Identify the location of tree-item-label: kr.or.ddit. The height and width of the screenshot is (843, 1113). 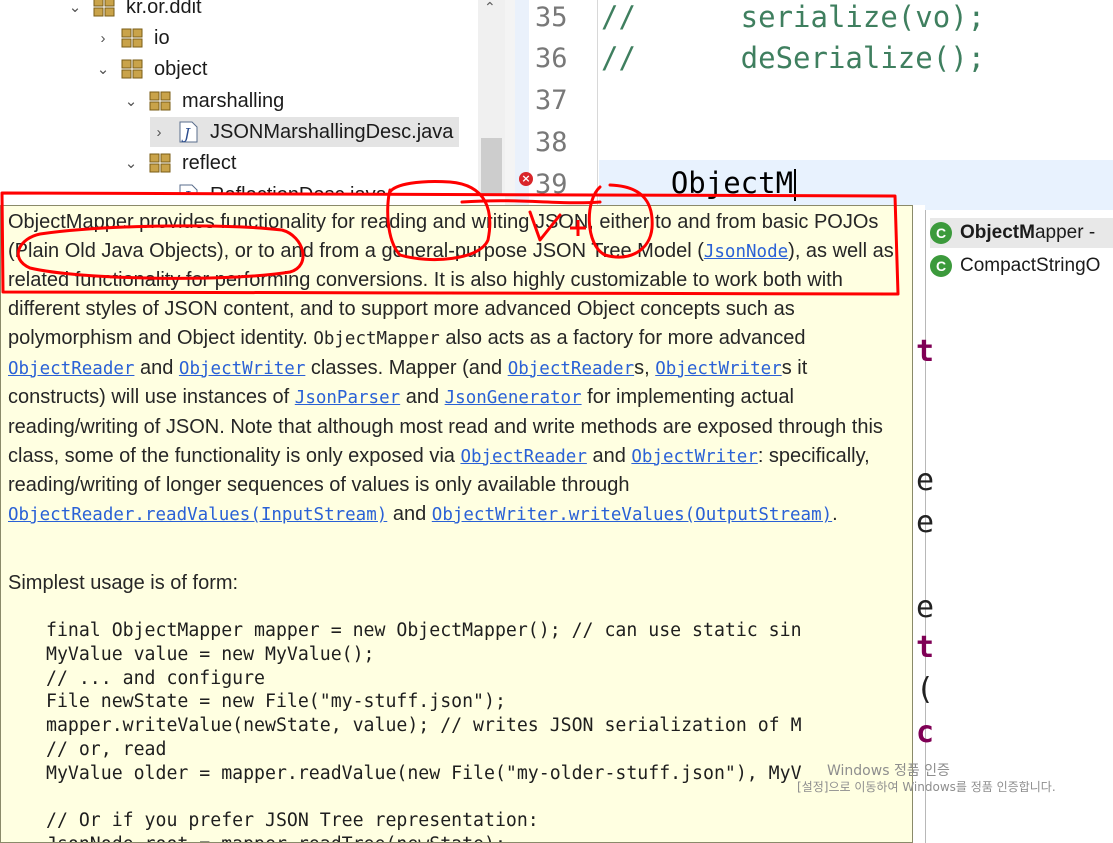
(164, 9).